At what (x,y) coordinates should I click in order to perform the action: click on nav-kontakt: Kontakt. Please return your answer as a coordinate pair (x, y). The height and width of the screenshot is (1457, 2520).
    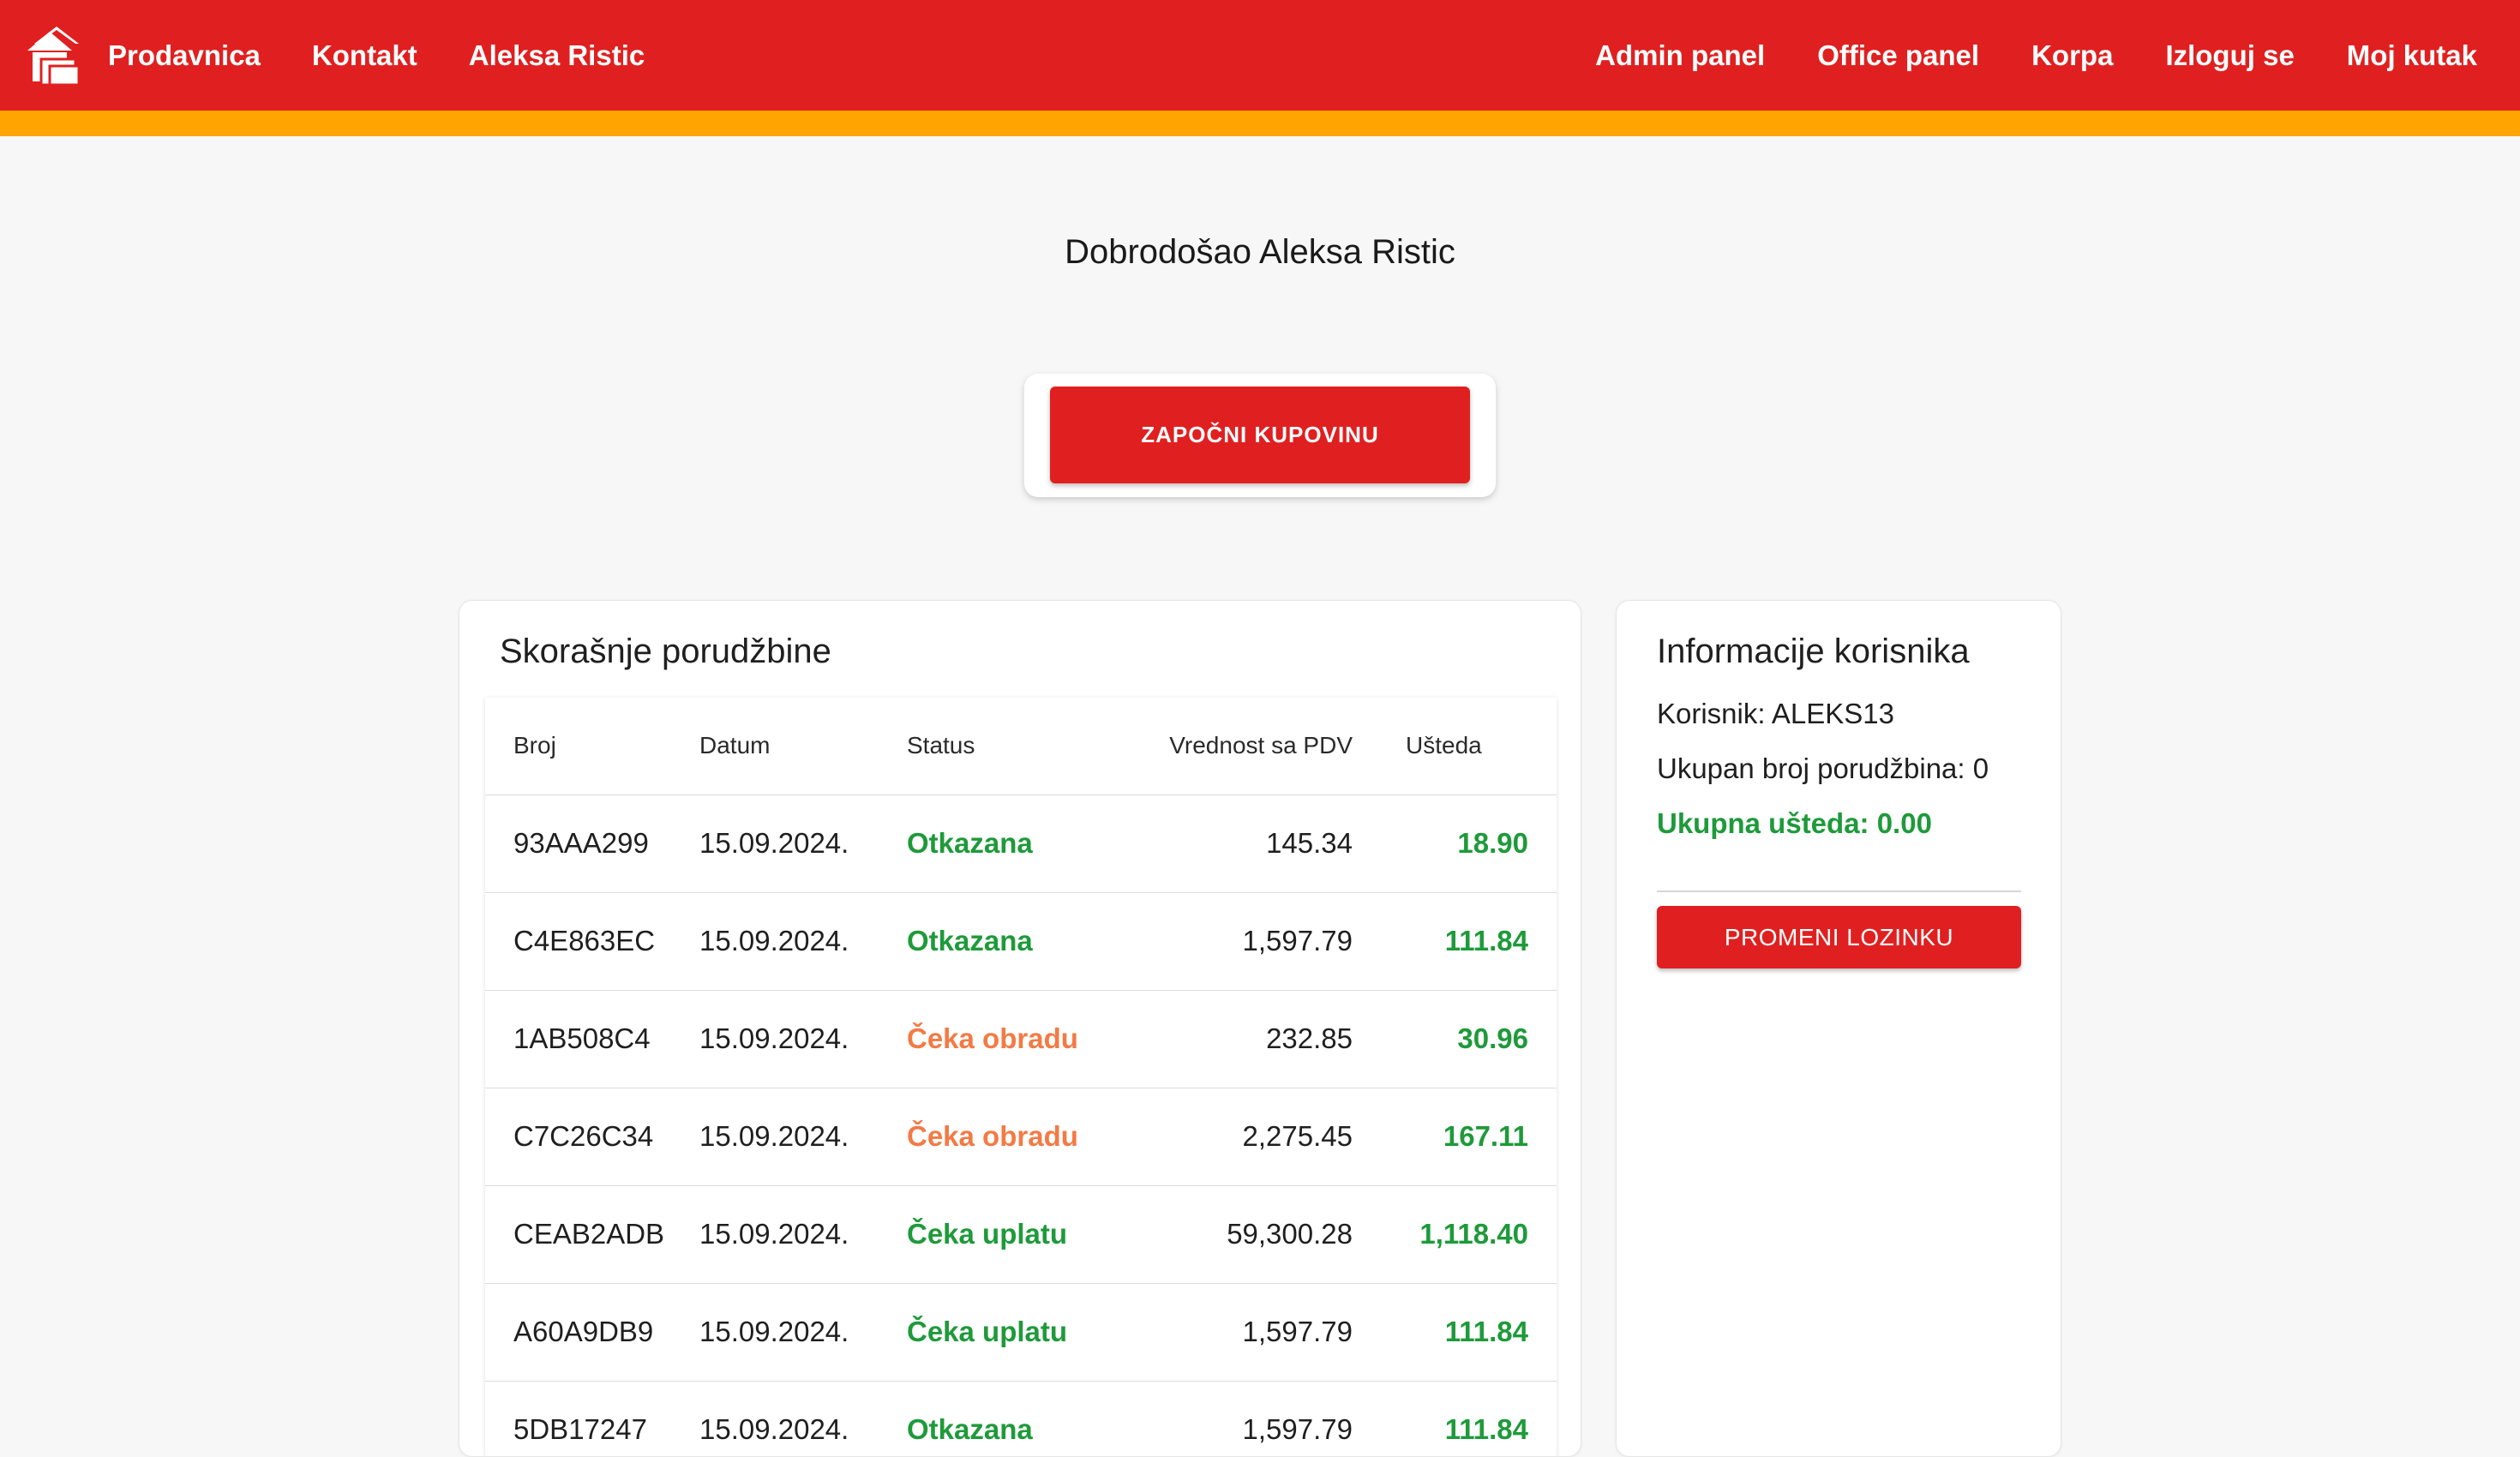
    Looking at the image, I should click on (364, 55).